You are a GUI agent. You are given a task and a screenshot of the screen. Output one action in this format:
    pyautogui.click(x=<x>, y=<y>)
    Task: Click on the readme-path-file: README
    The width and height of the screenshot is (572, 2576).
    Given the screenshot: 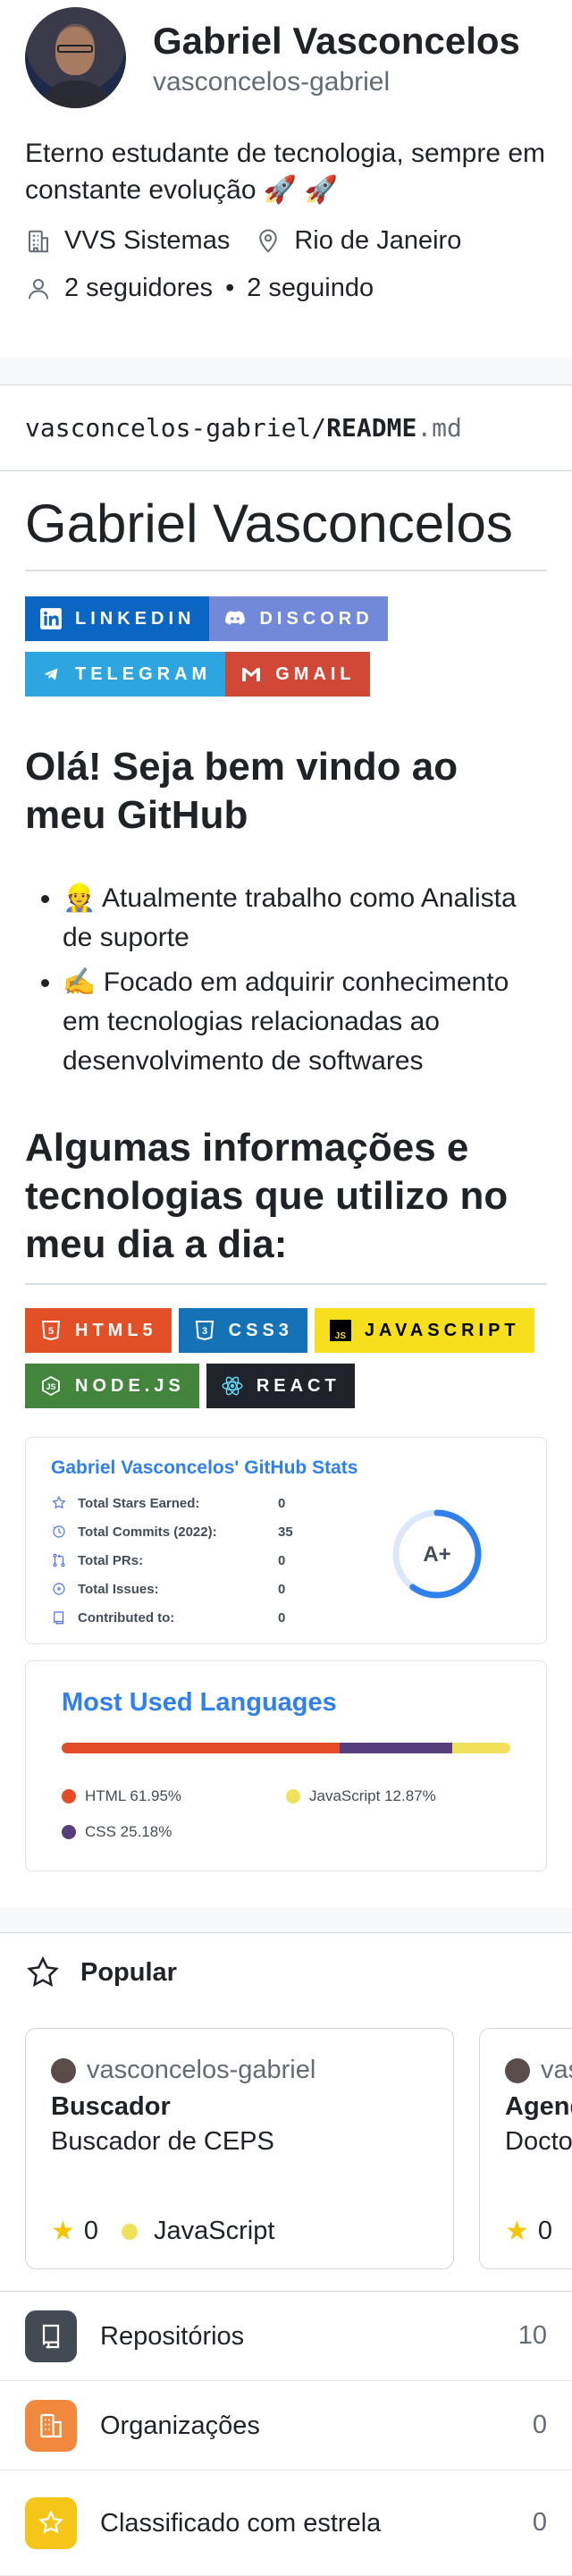 What is the action you would take?
    pyautogui.click(x=372, y=428)
    